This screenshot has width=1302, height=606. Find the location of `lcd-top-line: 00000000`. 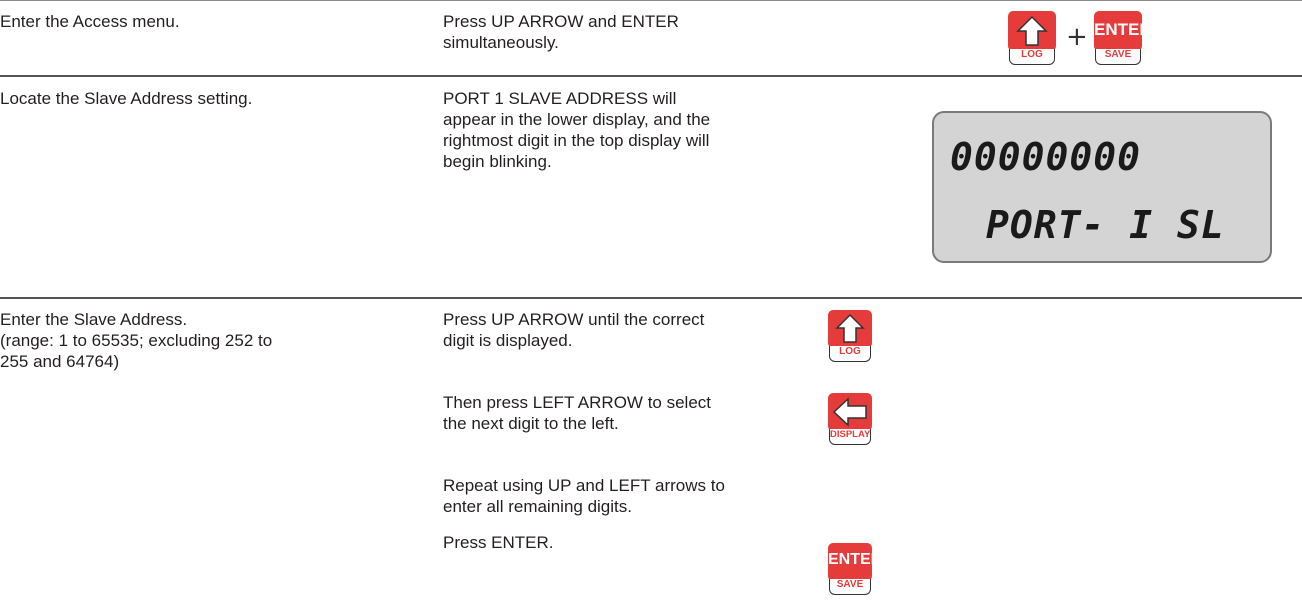

lcd-top-line: 00000000 is located at coordinates (1046, 157).